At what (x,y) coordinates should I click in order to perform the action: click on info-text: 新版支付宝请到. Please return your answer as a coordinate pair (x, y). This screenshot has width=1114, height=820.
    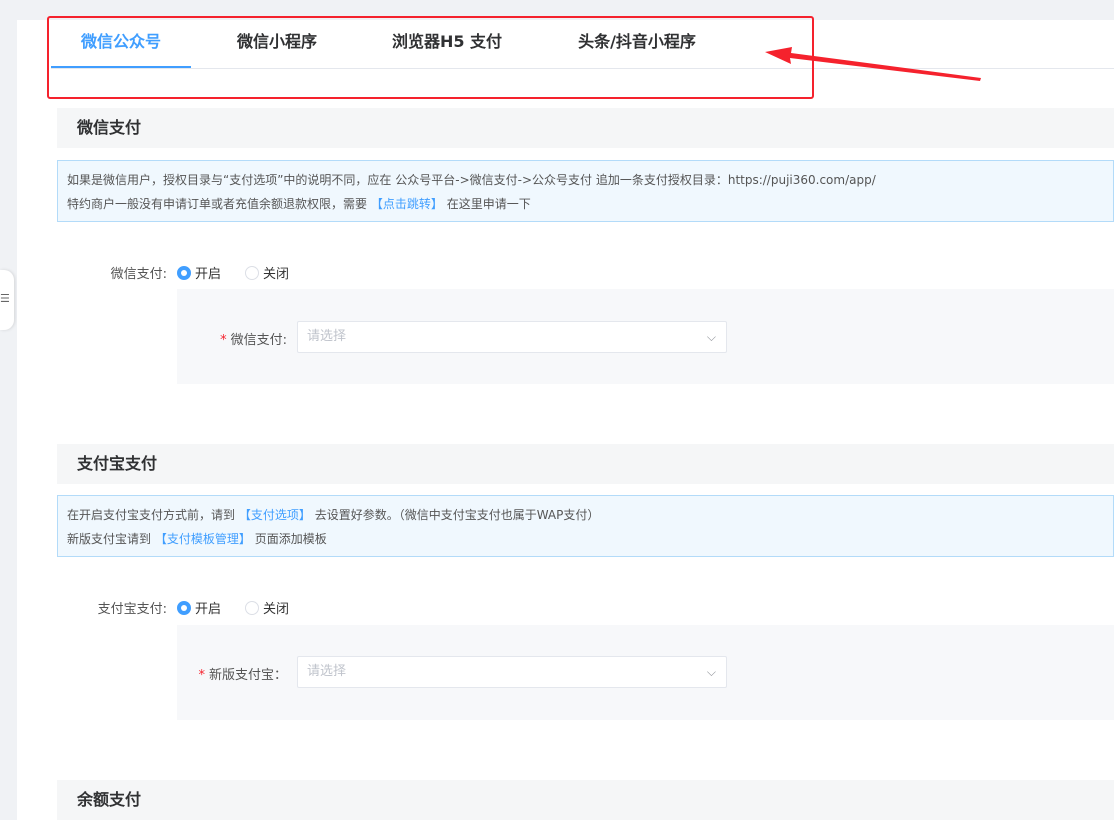
    Looking at the image, I should click on (109, 539).